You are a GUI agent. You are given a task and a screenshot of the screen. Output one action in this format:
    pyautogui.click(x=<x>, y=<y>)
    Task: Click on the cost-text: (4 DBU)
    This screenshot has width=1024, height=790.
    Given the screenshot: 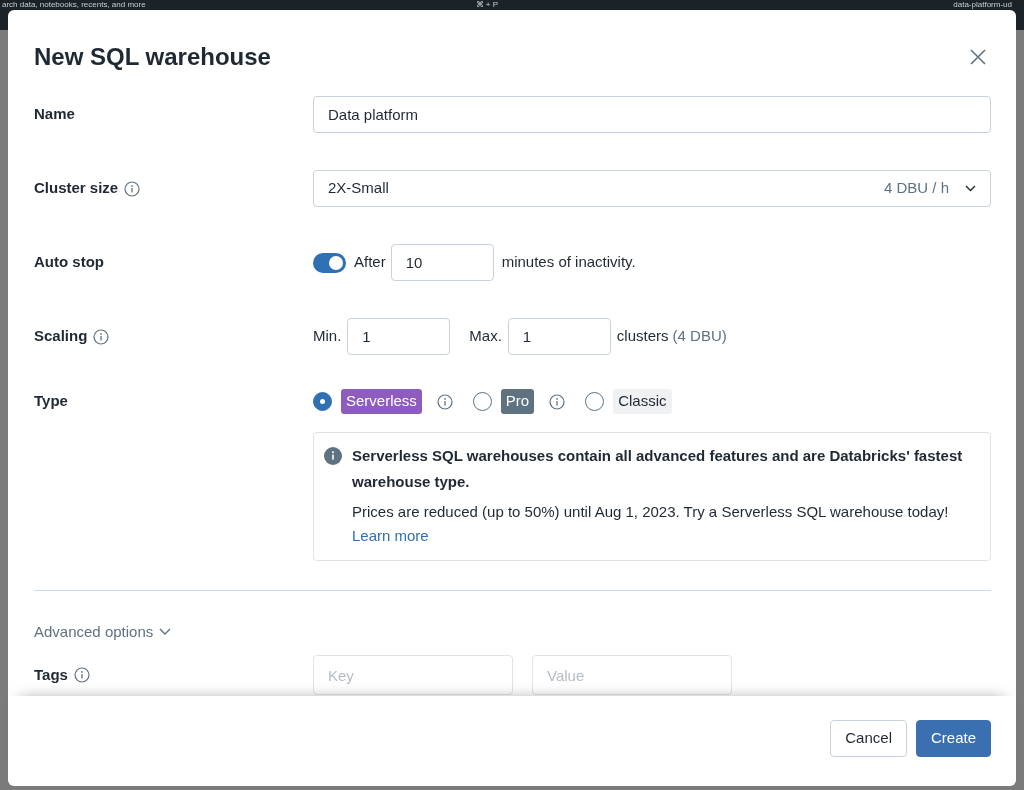 What is the action you would take?
    pyautogui.click(x=699, y=336)
    